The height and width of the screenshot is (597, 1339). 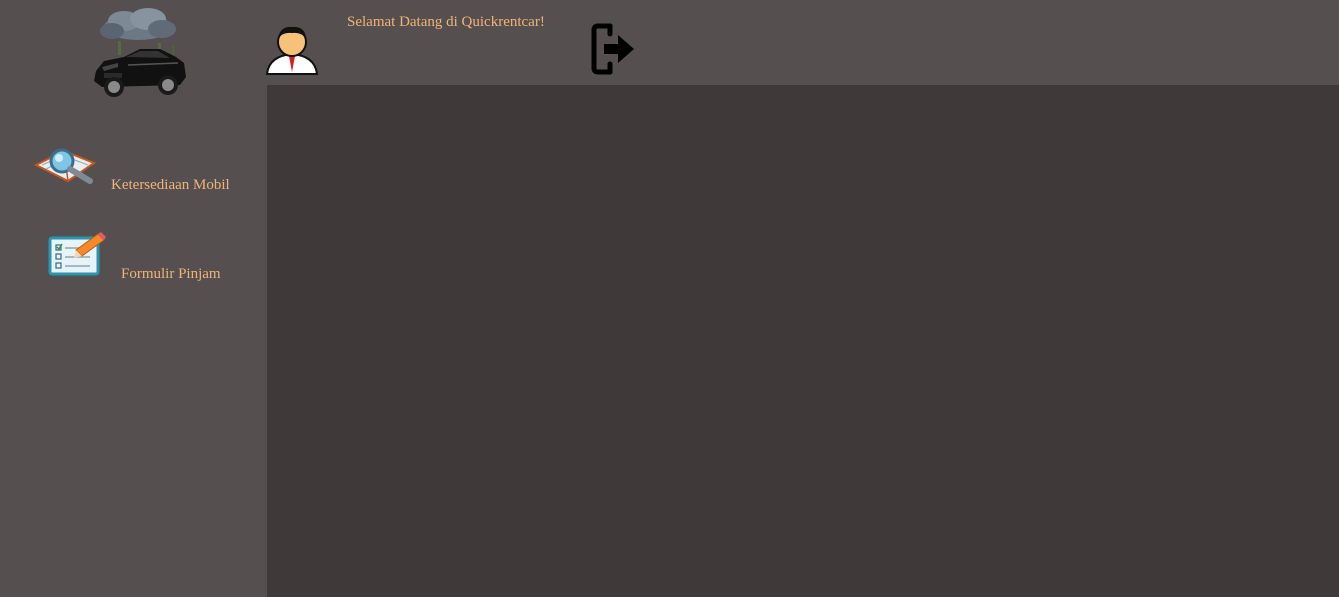 What do you see at coordinates (65, 166) in the screenshot?
I see `magnifier-book-icon` at bounding box center [65, 166].